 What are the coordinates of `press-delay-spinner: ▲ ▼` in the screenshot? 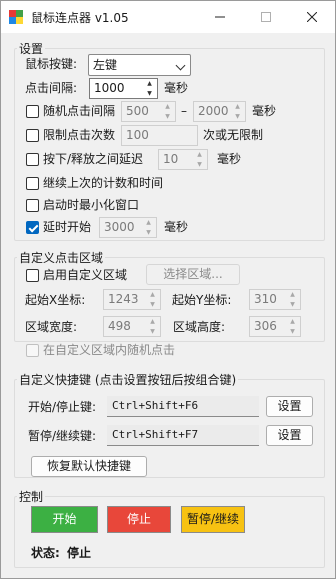 It's located at (199, 159).